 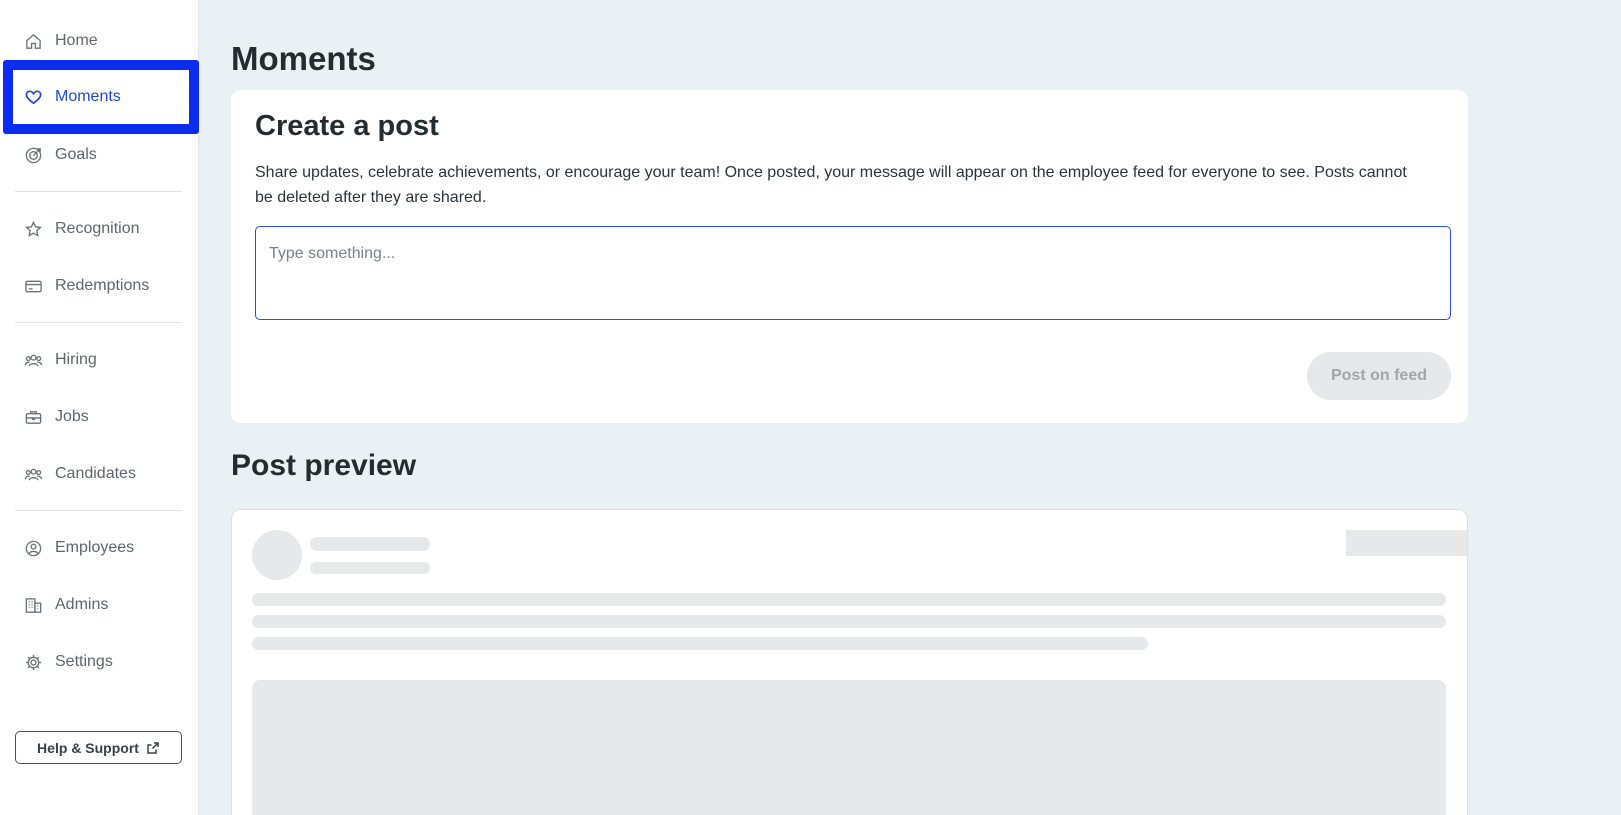 I want to click on sidebar-item-jobs: Jobs, so click(x=98, y=417).